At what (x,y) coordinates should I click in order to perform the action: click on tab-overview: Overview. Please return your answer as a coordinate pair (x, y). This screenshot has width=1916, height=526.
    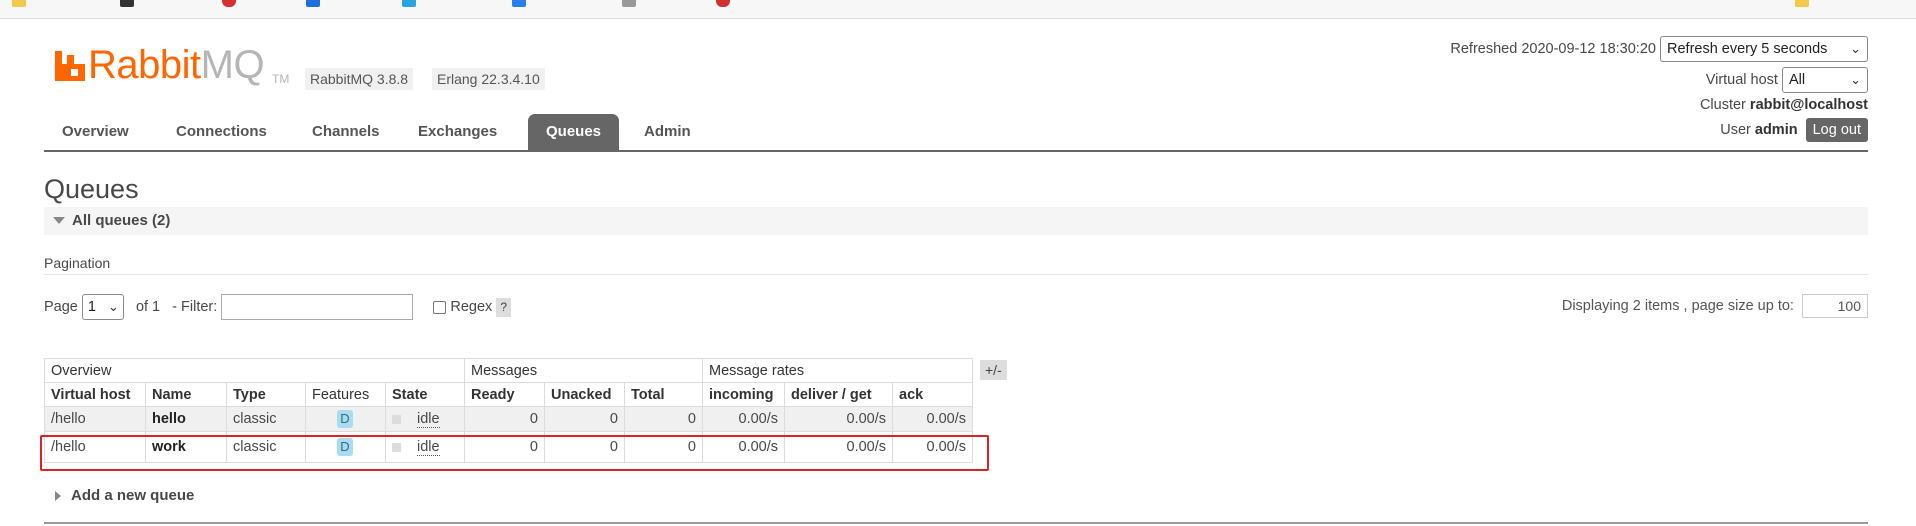
    Looking at the image, I should click on (95, 132).